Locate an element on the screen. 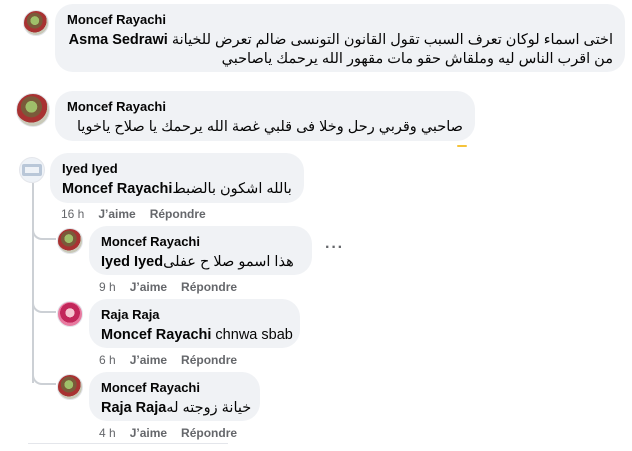  reply-time: 9 h is located at coordinates (107, 287).